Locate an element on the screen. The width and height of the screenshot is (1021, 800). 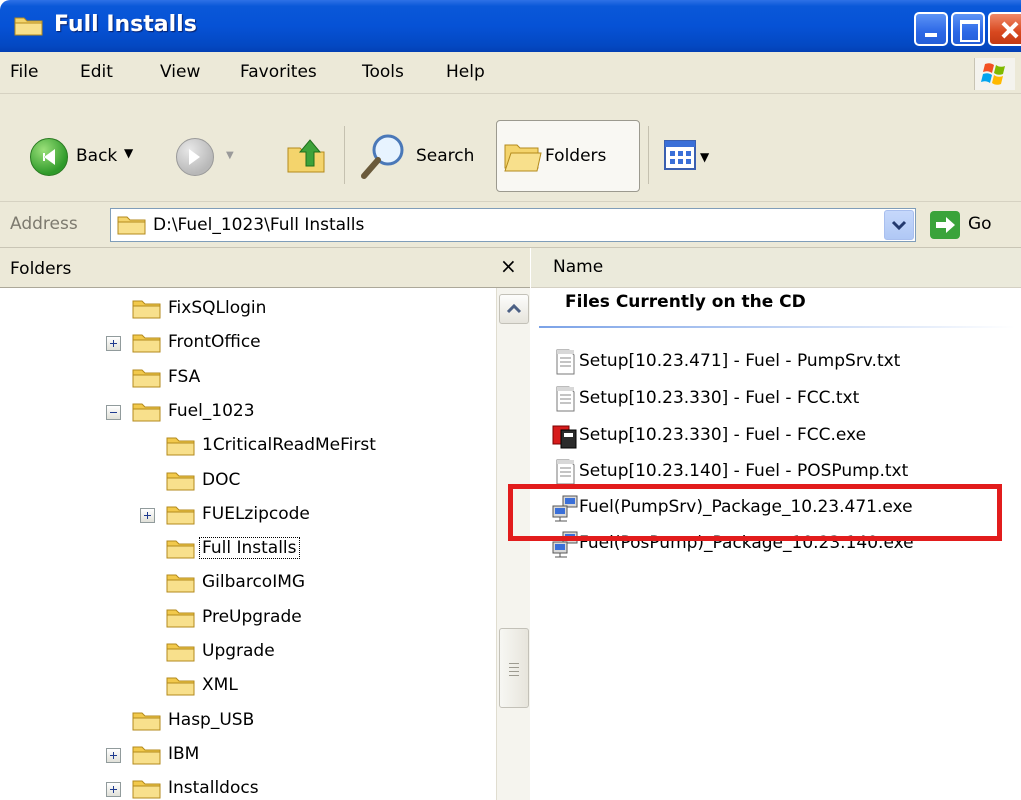
back-dropdown-icon: ▼ is located at coordinates (128, 153).